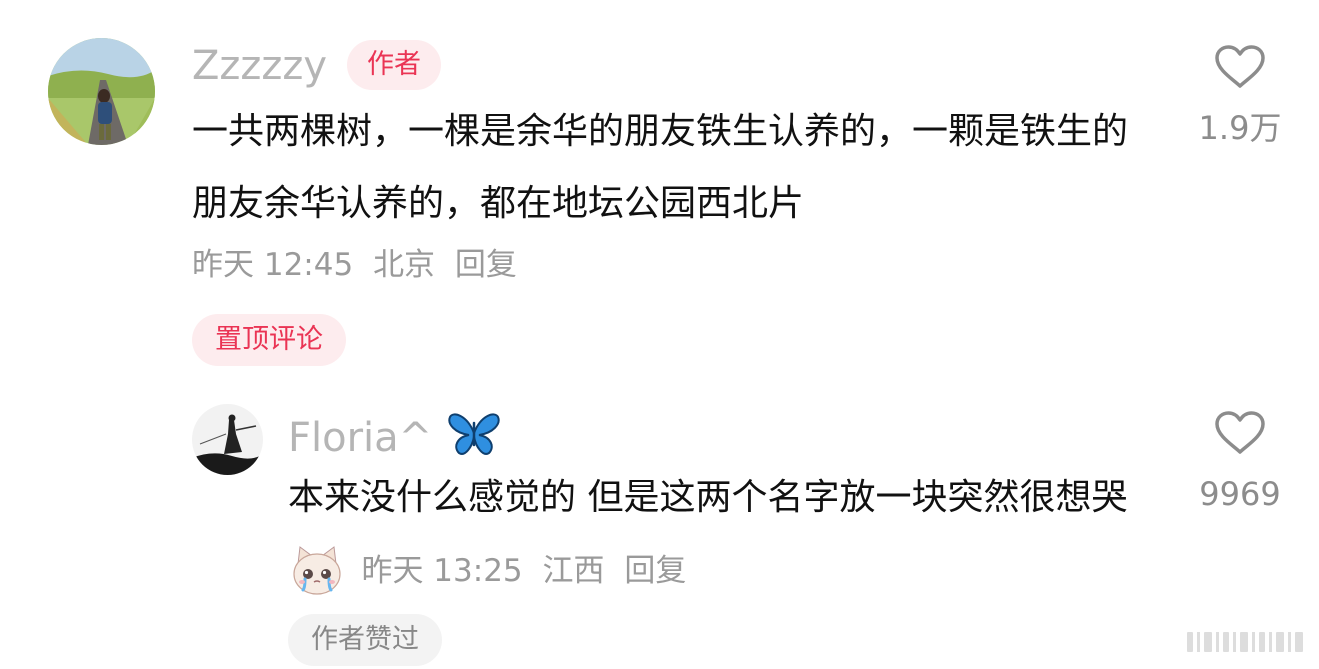  What do you see at coordinates (573, 571) in the screenshot?
I see `comment-location: 江西` at bounding box center [573, 571].